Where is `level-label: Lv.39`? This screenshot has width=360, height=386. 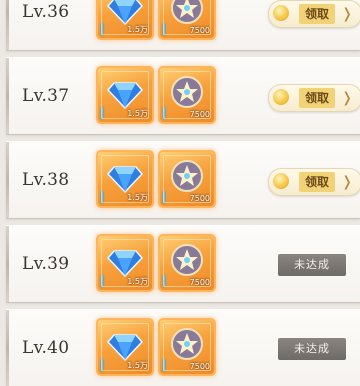 level-label: Lv.39 is located at coordinates (46, 264).